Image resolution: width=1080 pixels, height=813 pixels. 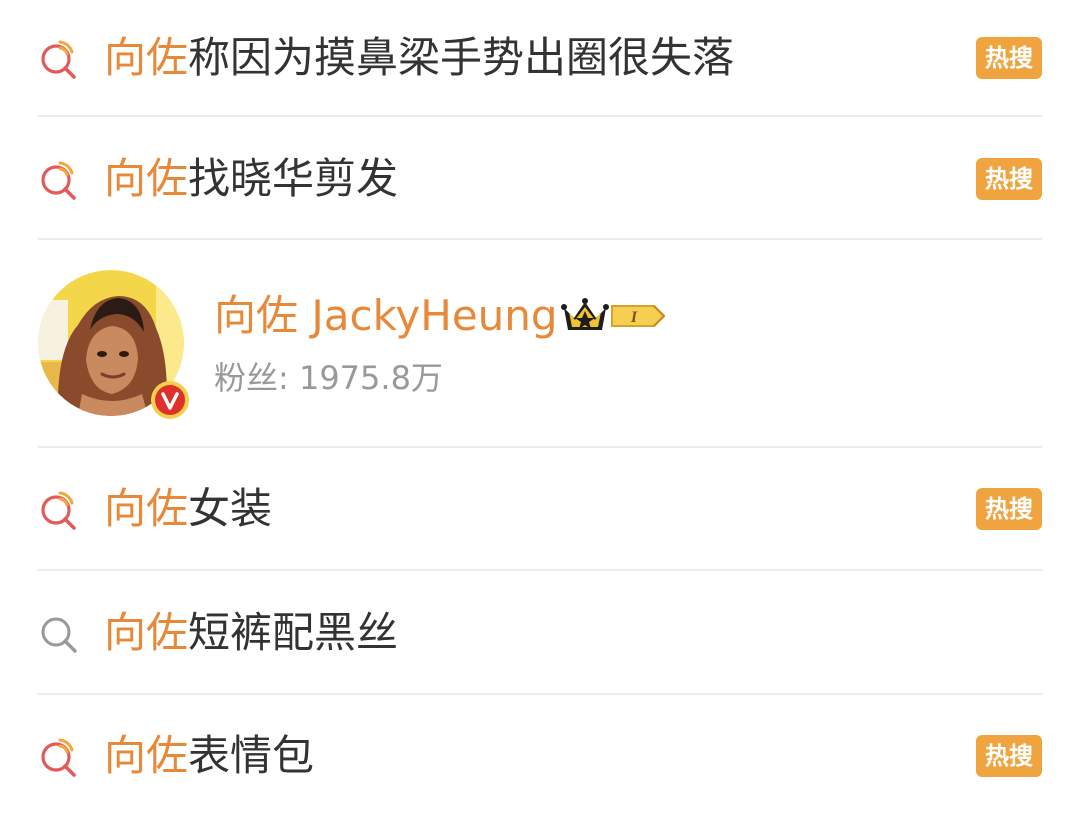 I want to click on search-icon, so click(x=59, y=635).